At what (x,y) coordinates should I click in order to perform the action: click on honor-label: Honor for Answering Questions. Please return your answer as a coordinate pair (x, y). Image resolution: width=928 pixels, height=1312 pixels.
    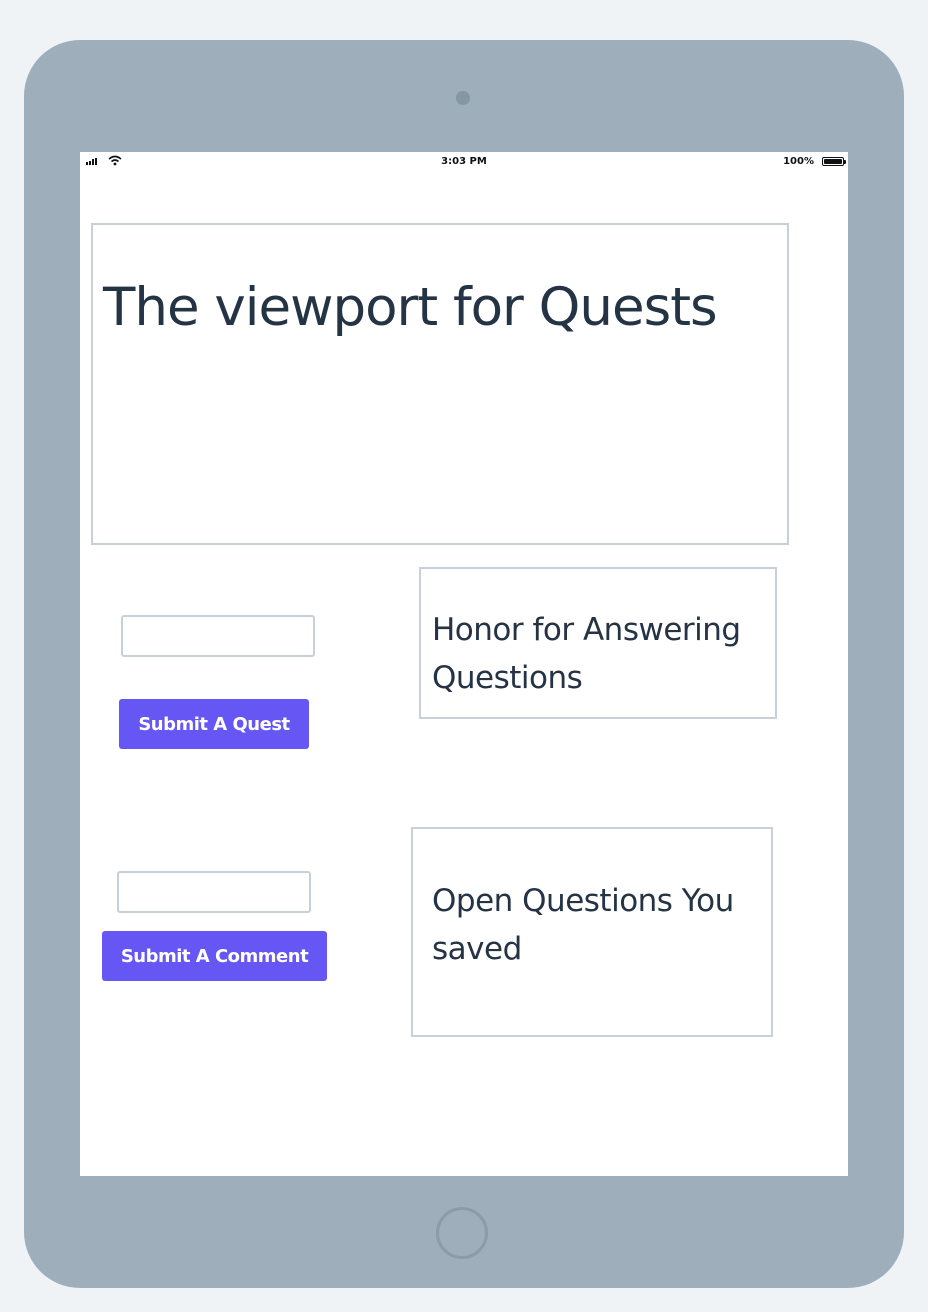
    Looking at the image, I should click on (586, 654).